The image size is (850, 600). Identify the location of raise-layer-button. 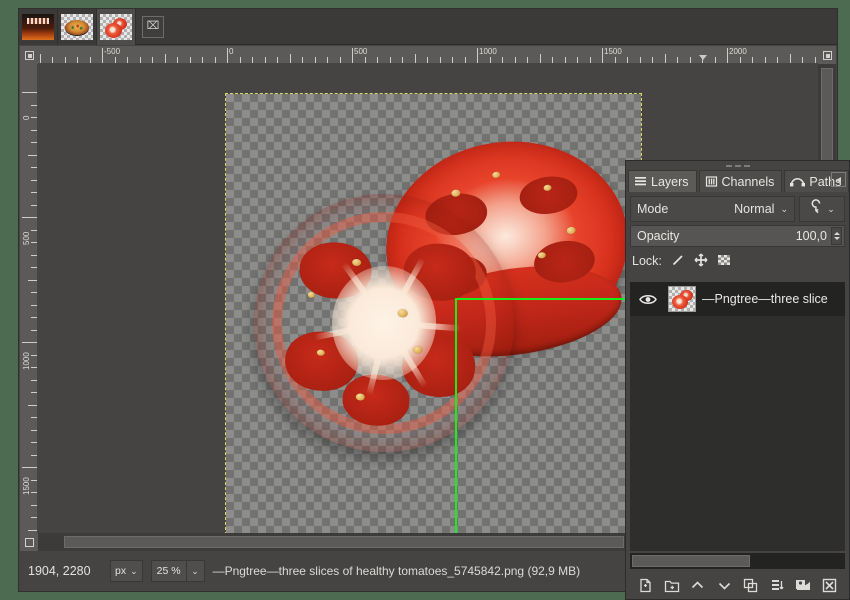
(698, 585).